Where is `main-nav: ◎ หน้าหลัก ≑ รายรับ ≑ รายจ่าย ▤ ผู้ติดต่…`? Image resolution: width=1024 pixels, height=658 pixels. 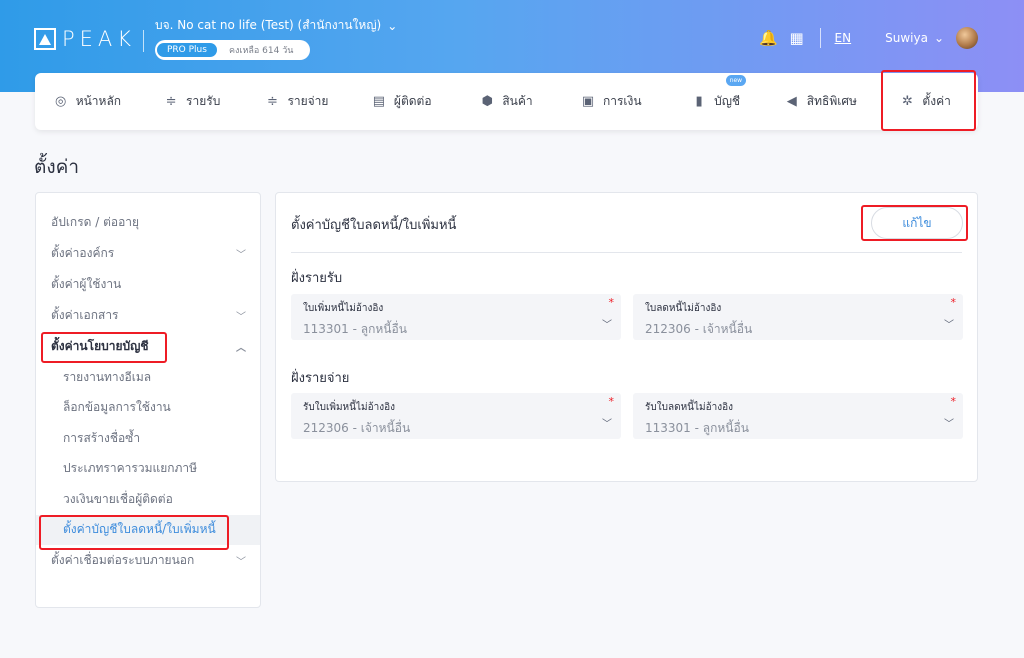 main-nav: ◎ หน้าหลัก ≑ รายรับ ≑ รายจ่าย ▤ ผู้ติดต่… is located at coordinates (506, 101).